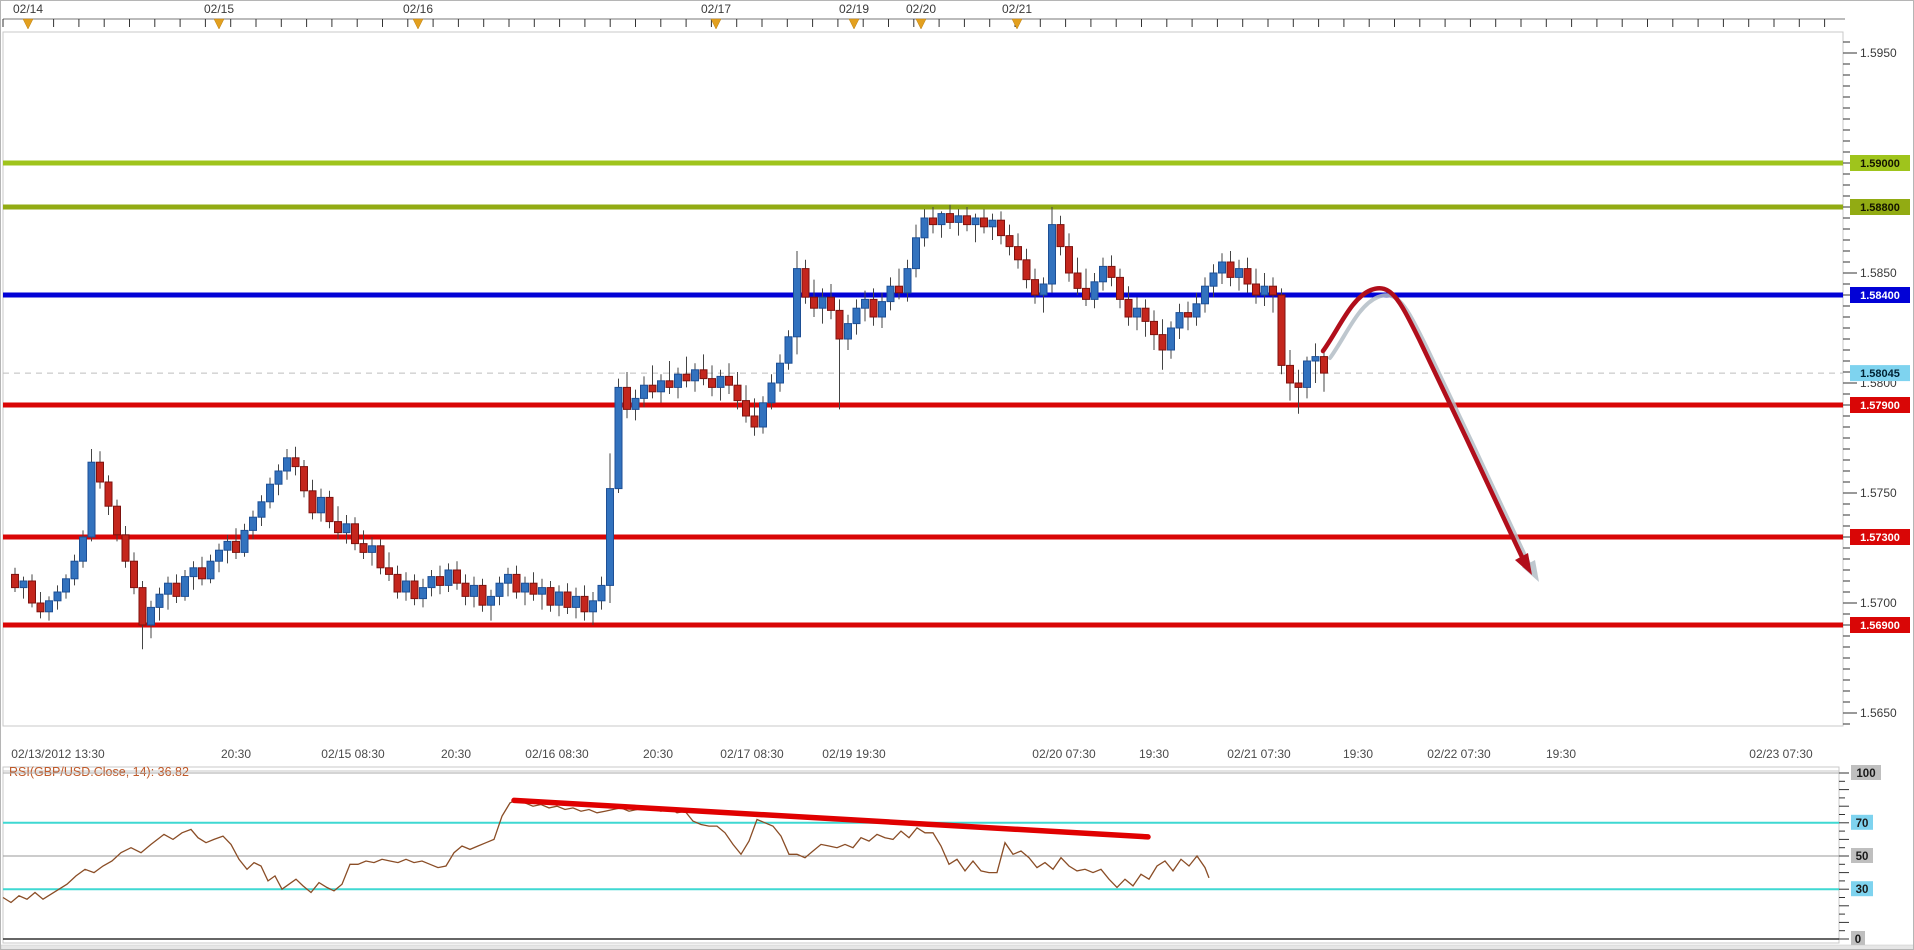 This screenshot has height=950, width=1914. What do you see at coordinates (1862, 857) in the screenshot?
I see `rsi-level-badge-text: 50` at bounding box center [1862, 857].